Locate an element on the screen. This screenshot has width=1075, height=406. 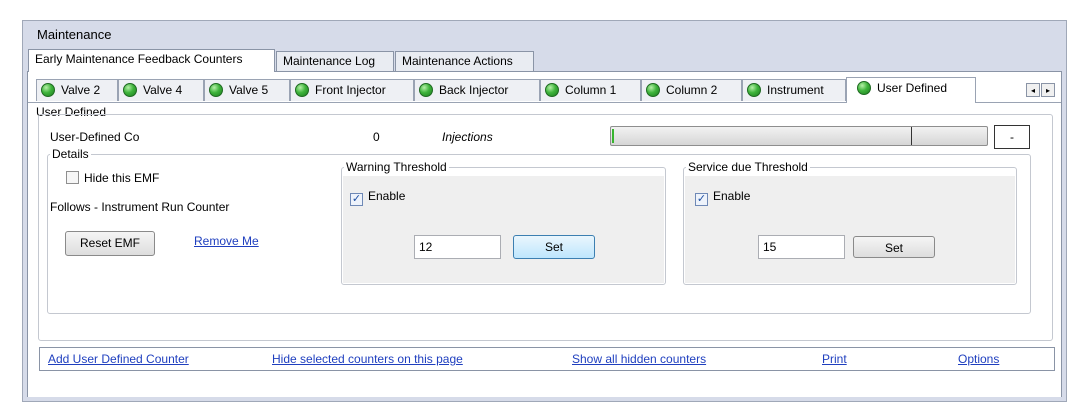
tab-valve-2: Valve 2 is located at coordinates (77, 90).